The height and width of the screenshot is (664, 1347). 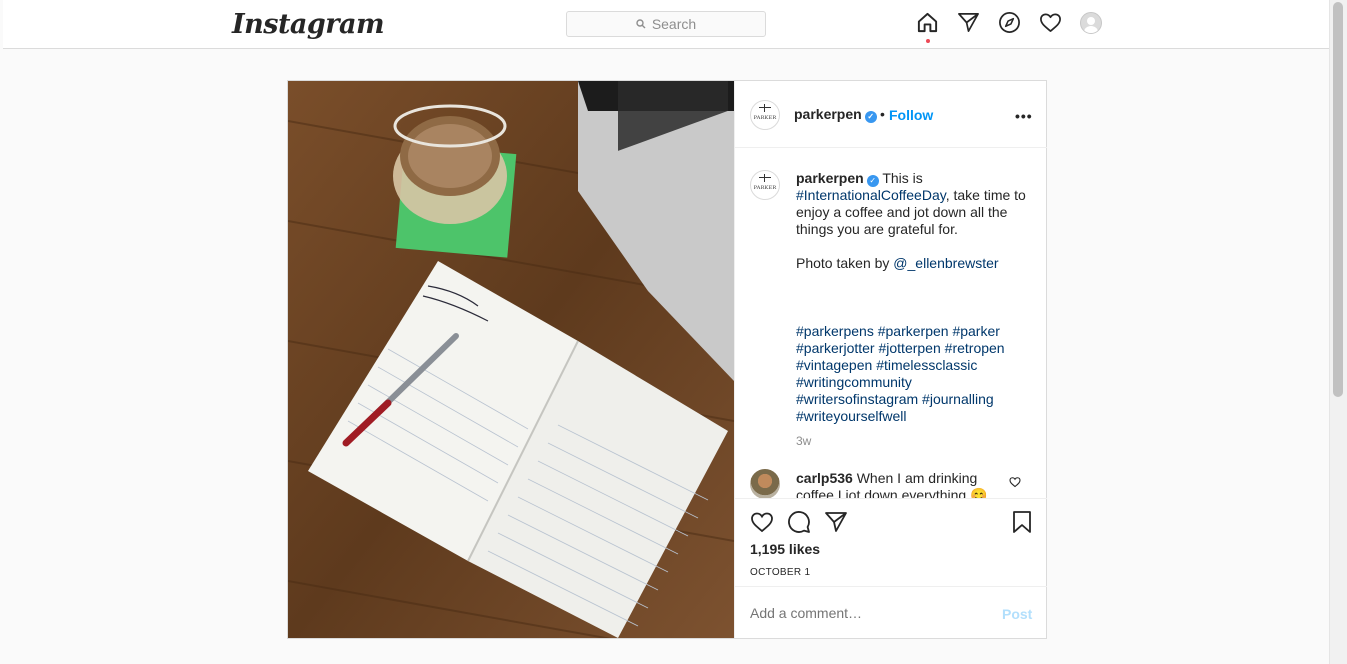 I want to click on direct-icon, so click(x=968, y=22).